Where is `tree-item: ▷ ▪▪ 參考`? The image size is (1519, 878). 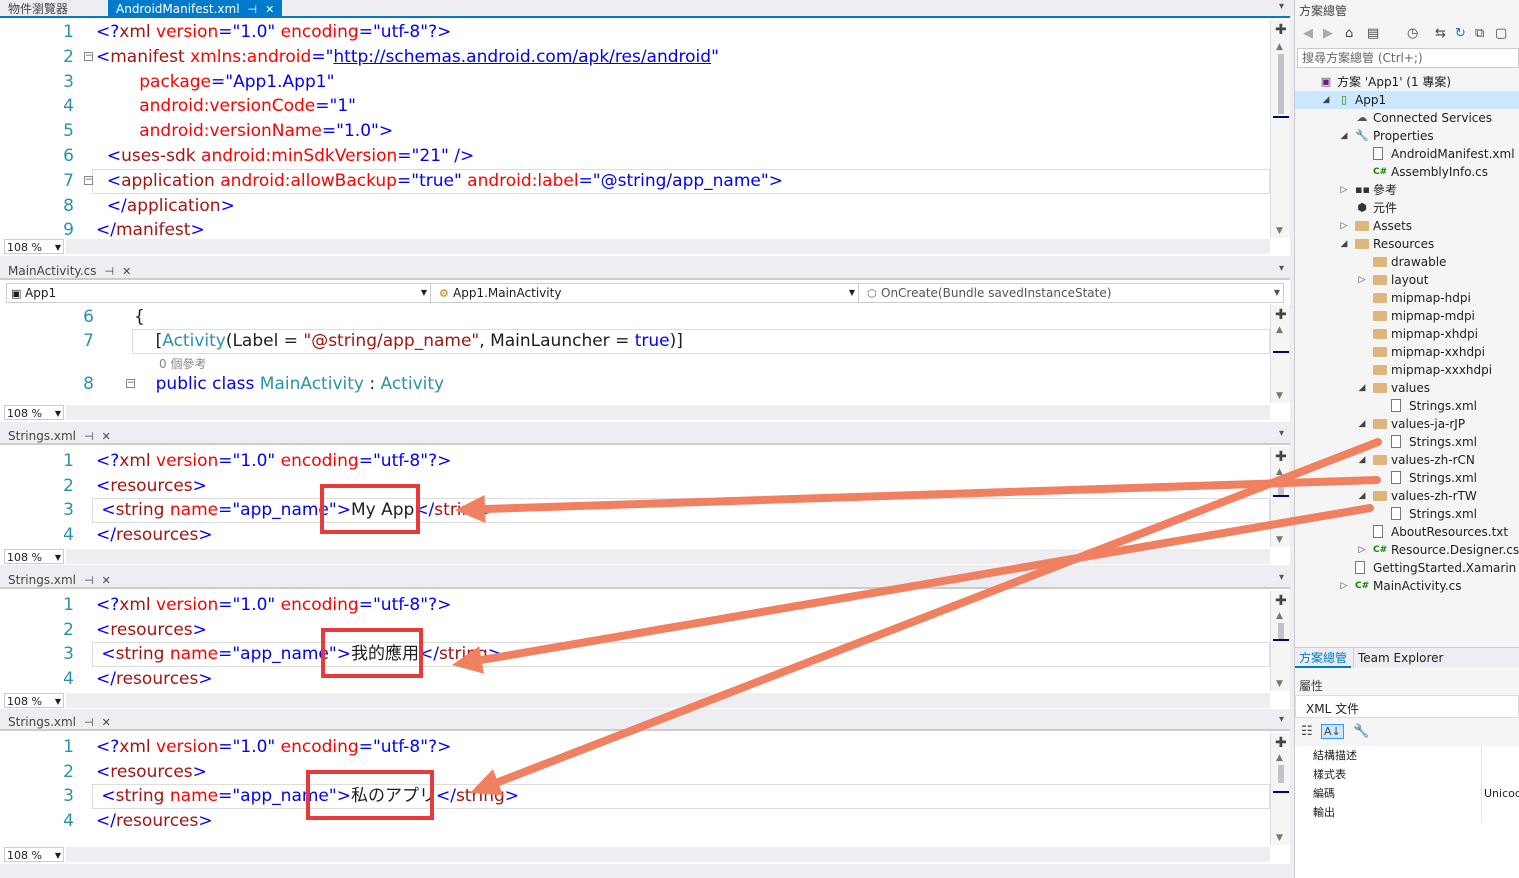
tree-item: ▷ ▪▪ 參考 is located at coordinates (1407, 190).